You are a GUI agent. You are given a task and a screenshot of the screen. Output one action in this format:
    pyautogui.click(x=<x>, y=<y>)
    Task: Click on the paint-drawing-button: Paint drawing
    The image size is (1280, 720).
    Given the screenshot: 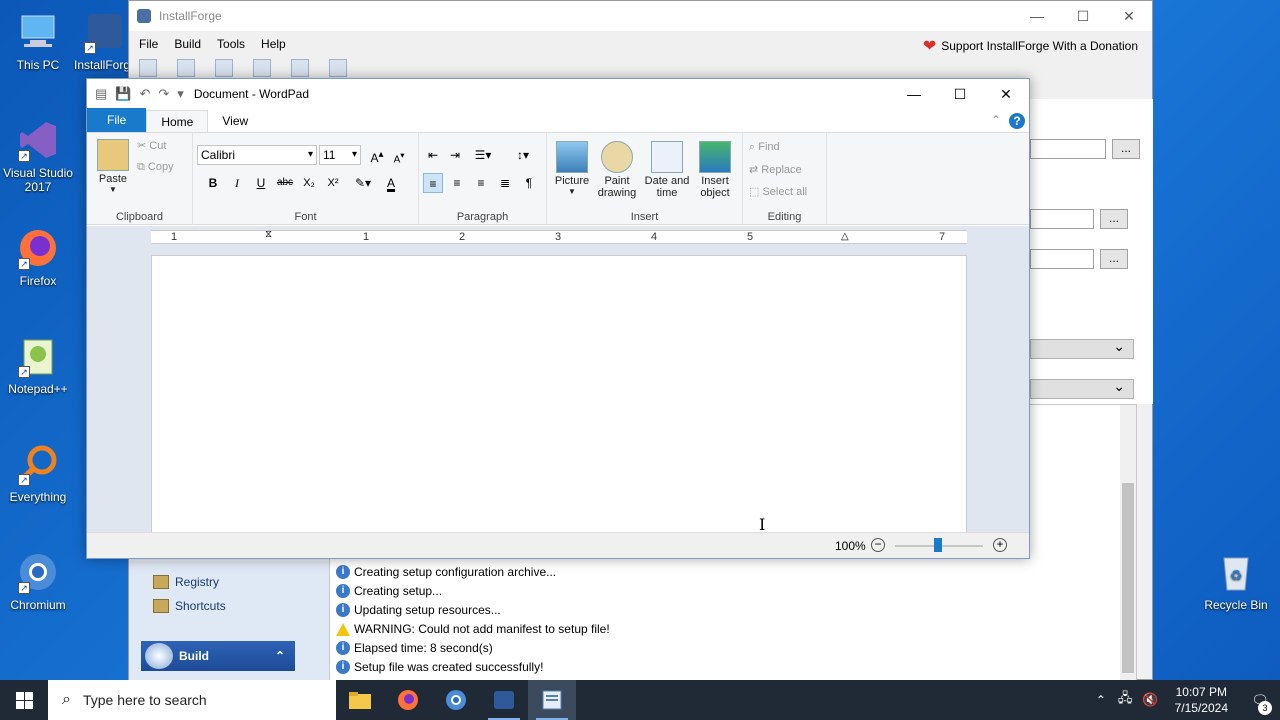 What is the action you would take?
    pyautogui.click(x=617, y=170)
    